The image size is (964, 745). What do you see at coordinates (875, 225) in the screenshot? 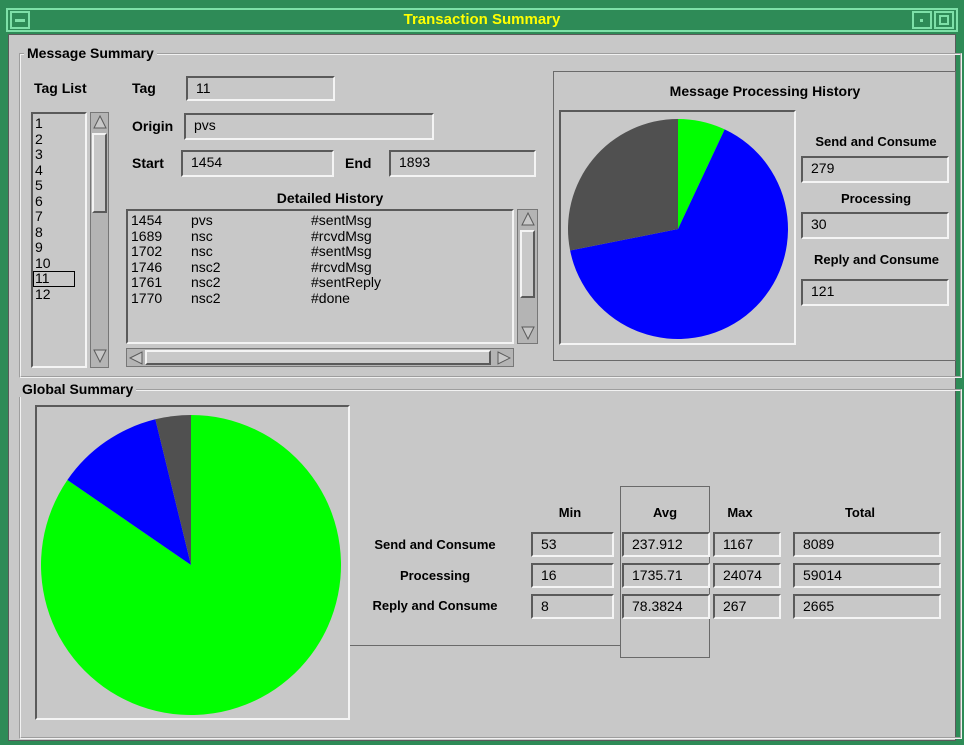
I see `processing-field: 30` at bounding box center [875, 225].